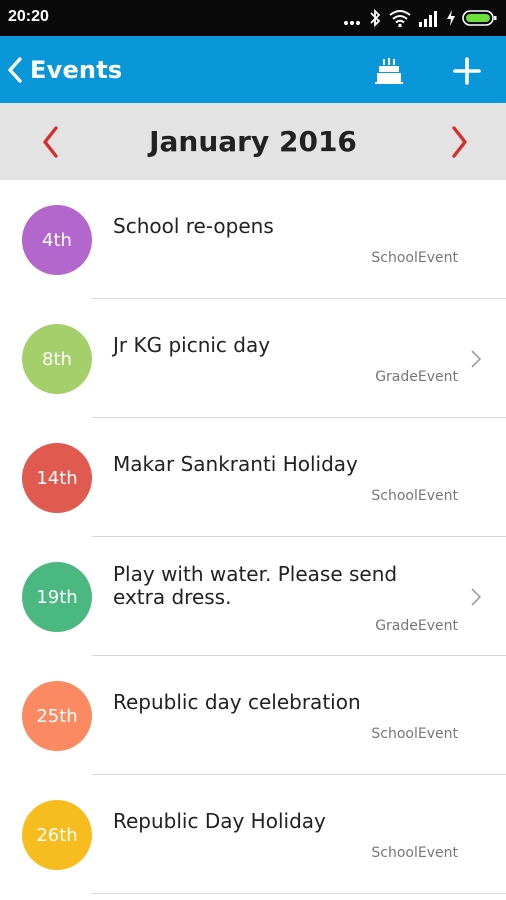 The width and height of the screenshot is (506, 900). Describe the element at coordinates (375, 18) in the screenshot. I see `bluetooth-icon` at that location.